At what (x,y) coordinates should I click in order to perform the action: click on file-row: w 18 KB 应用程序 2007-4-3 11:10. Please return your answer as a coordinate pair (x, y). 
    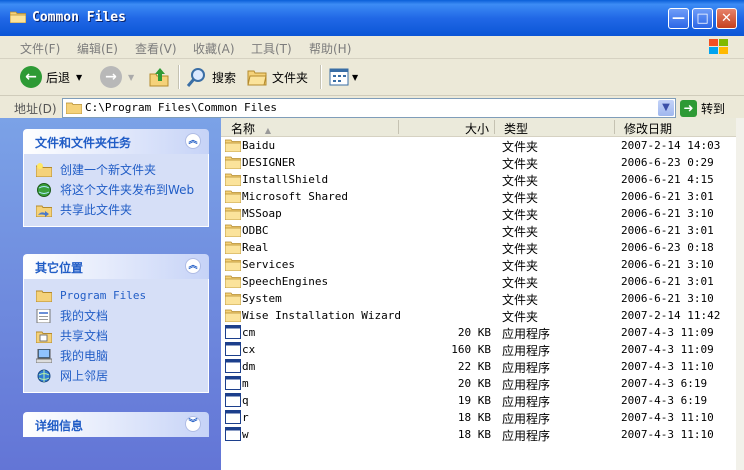
    Looking at the image, I should click on (478, 434).